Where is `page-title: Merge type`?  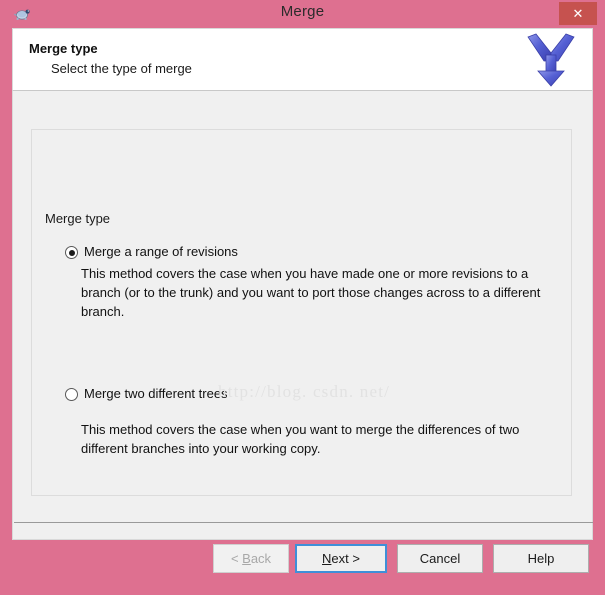 page-title: Merge type is located at coordinates (63, 48).